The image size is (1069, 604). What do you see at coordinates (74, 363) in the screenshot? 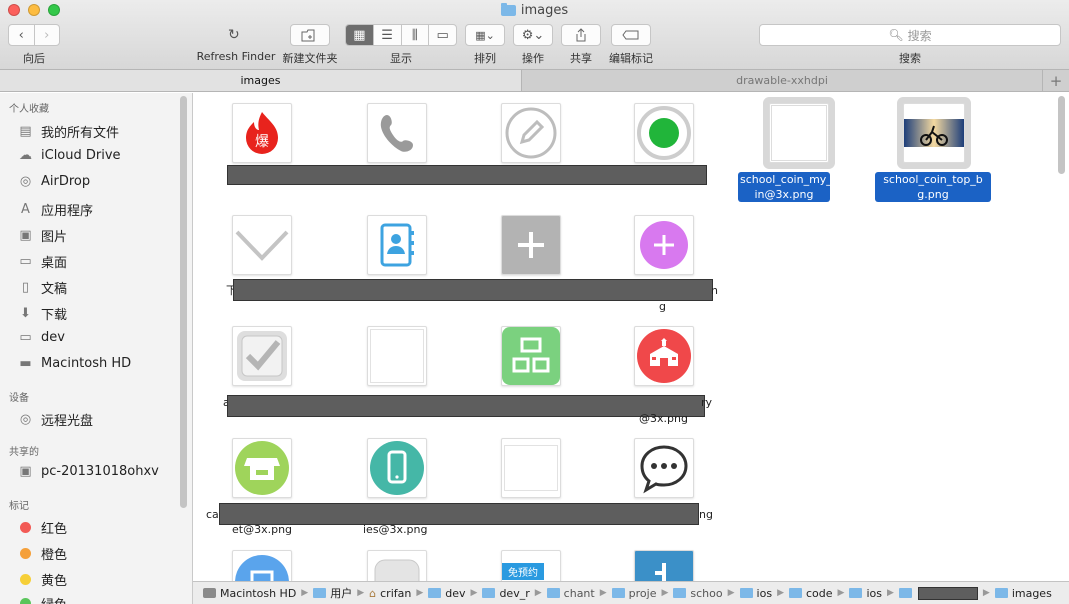
I see `sidebar-item-macintosh-hd: ▬ Macintosh HD` at bounding box center [74, 363].